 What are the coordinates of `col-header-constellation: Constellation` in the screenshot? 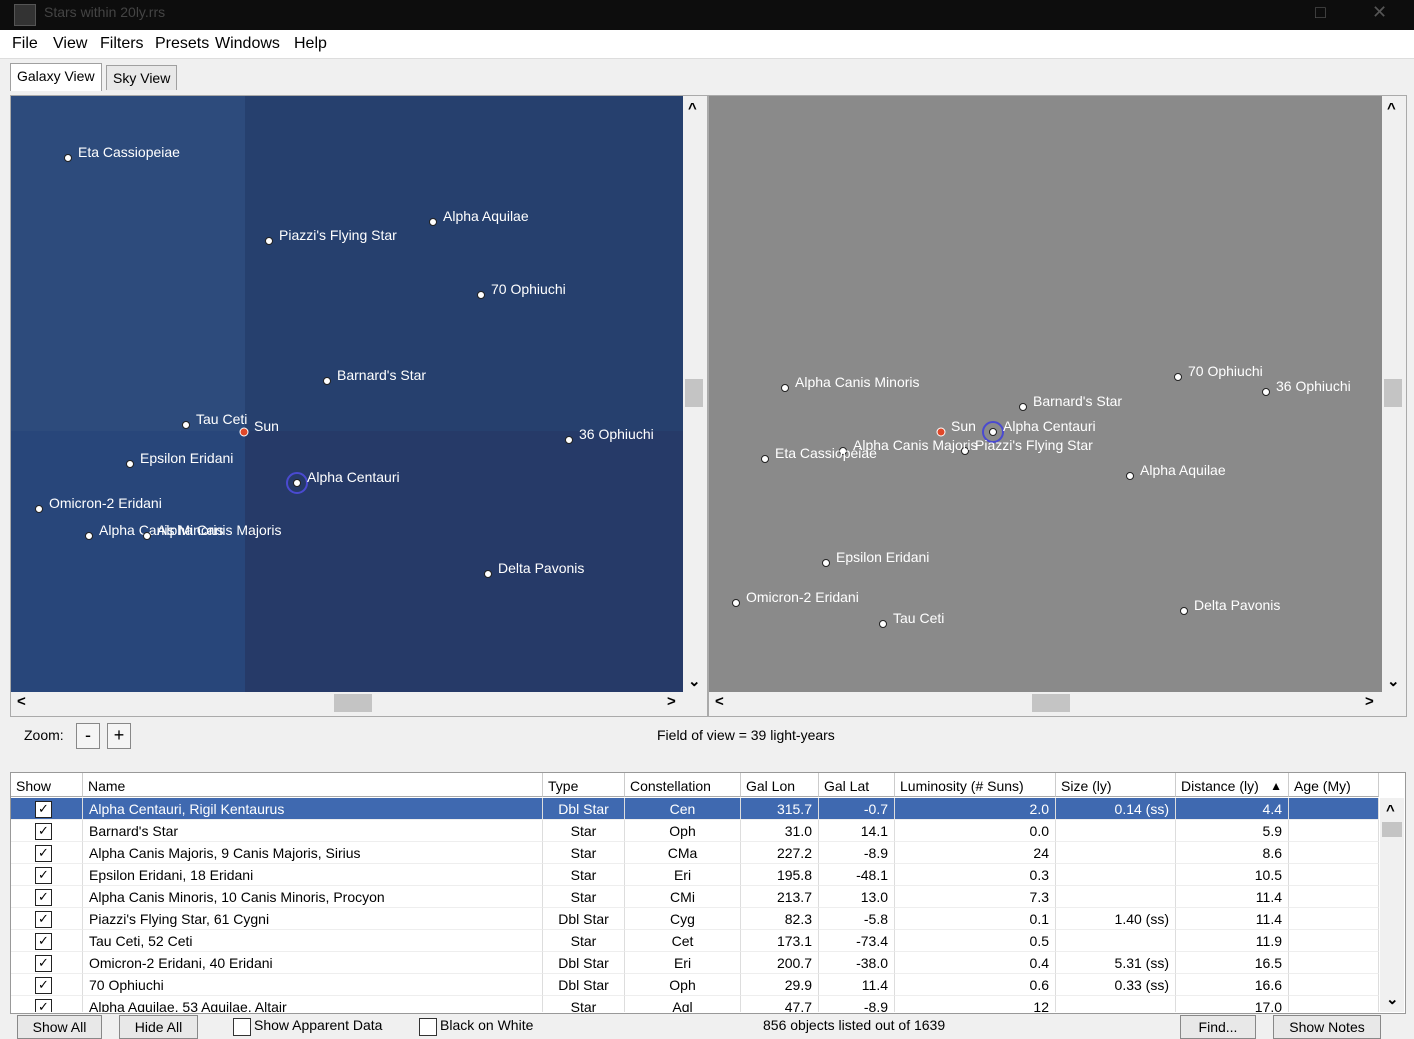 It's located at (683, 785).